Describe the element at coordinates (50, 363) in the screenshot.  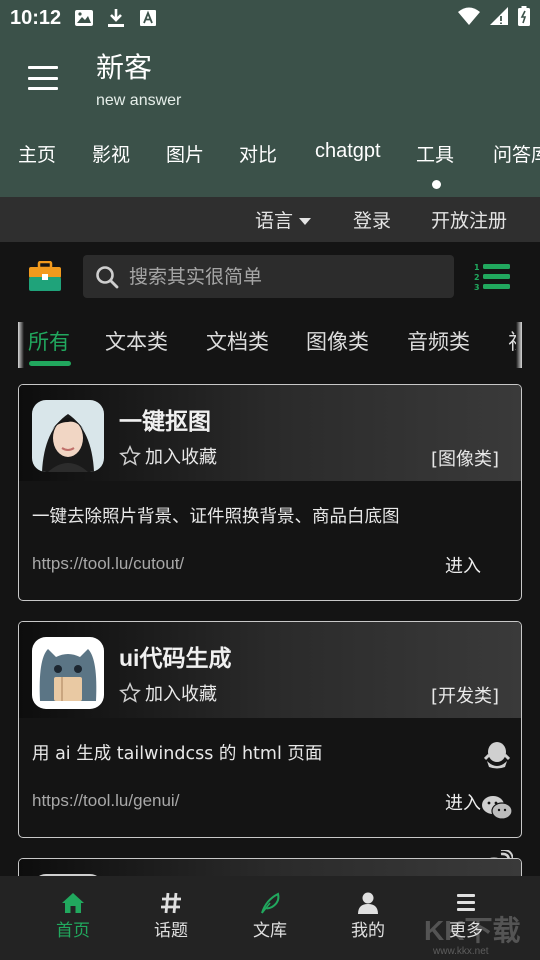
I see `active-category-underline` at that location.